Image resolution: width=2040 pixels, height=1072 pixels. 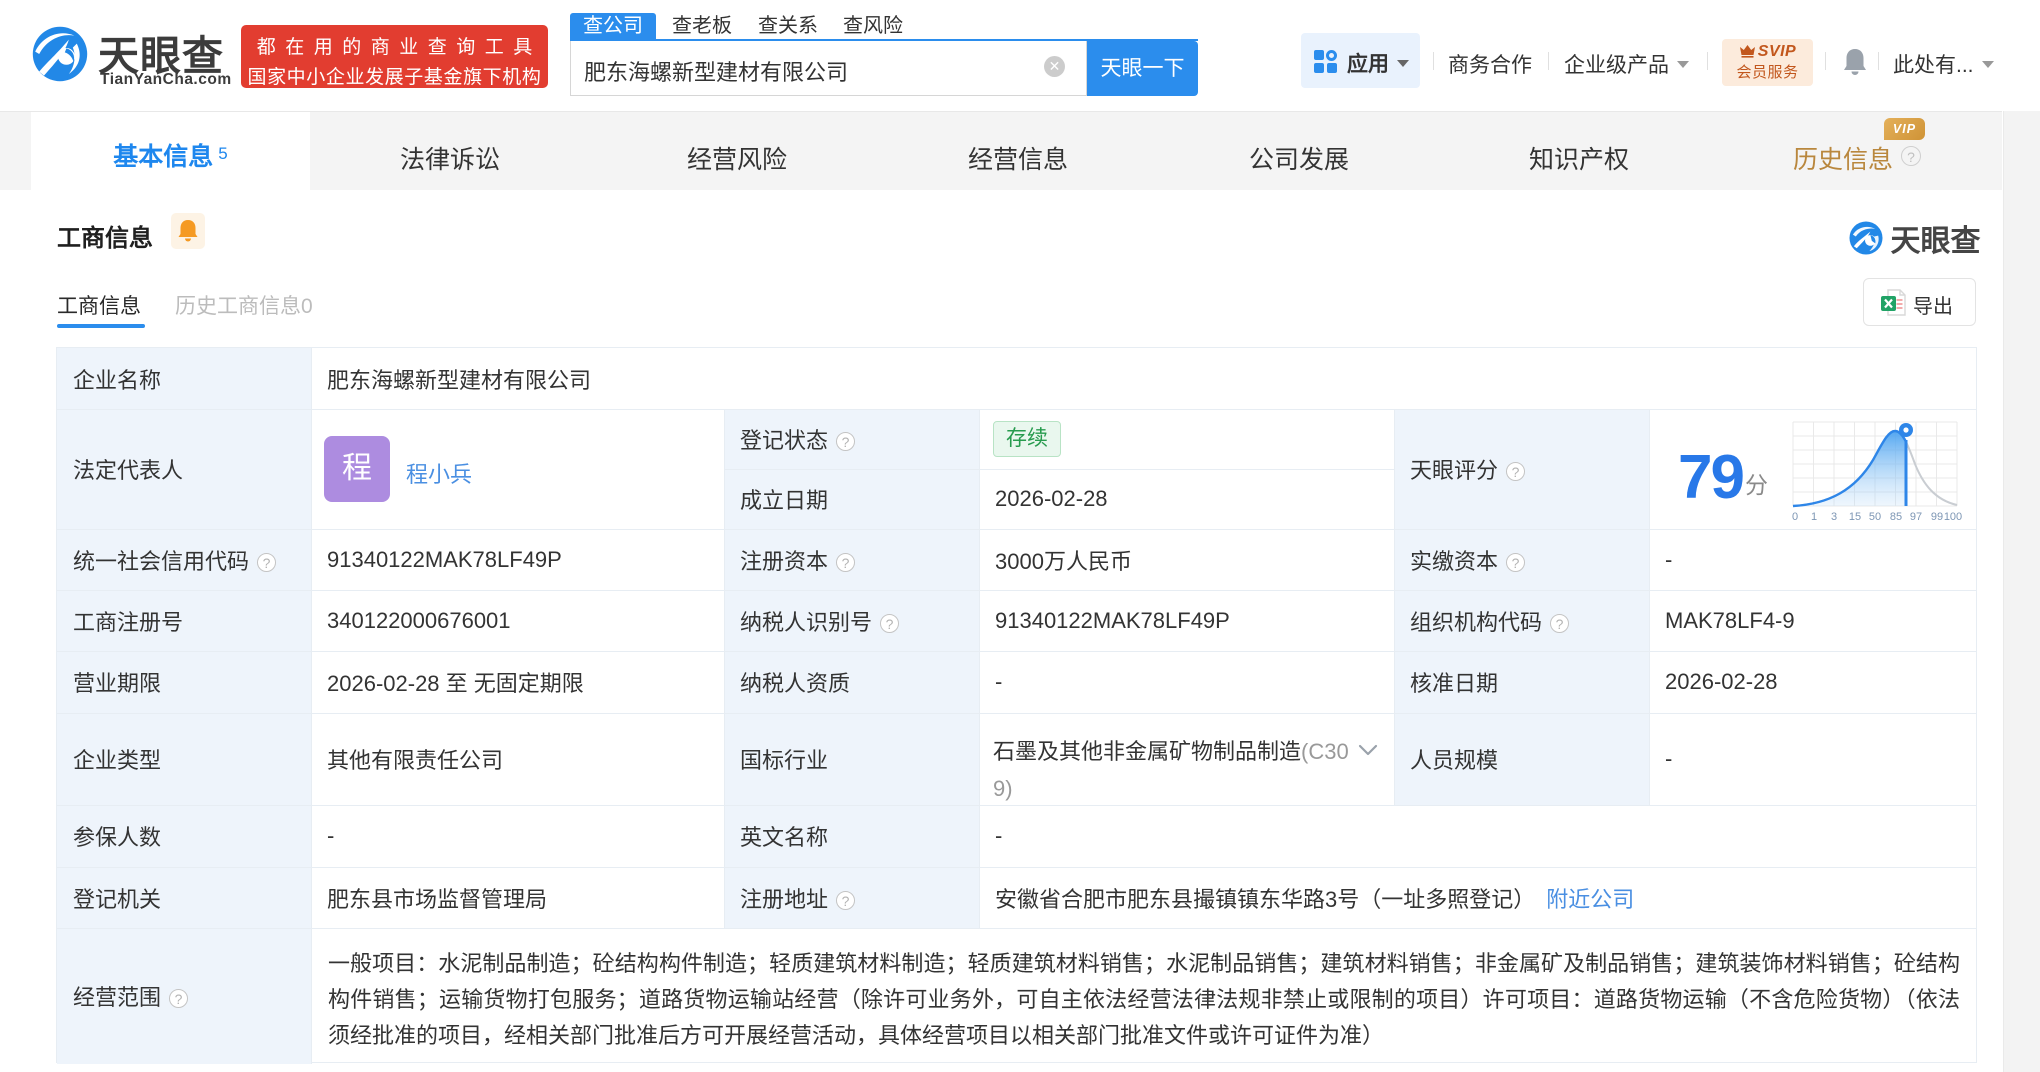 I want to click on svg-text: 100, so click(x=1953, y=516).